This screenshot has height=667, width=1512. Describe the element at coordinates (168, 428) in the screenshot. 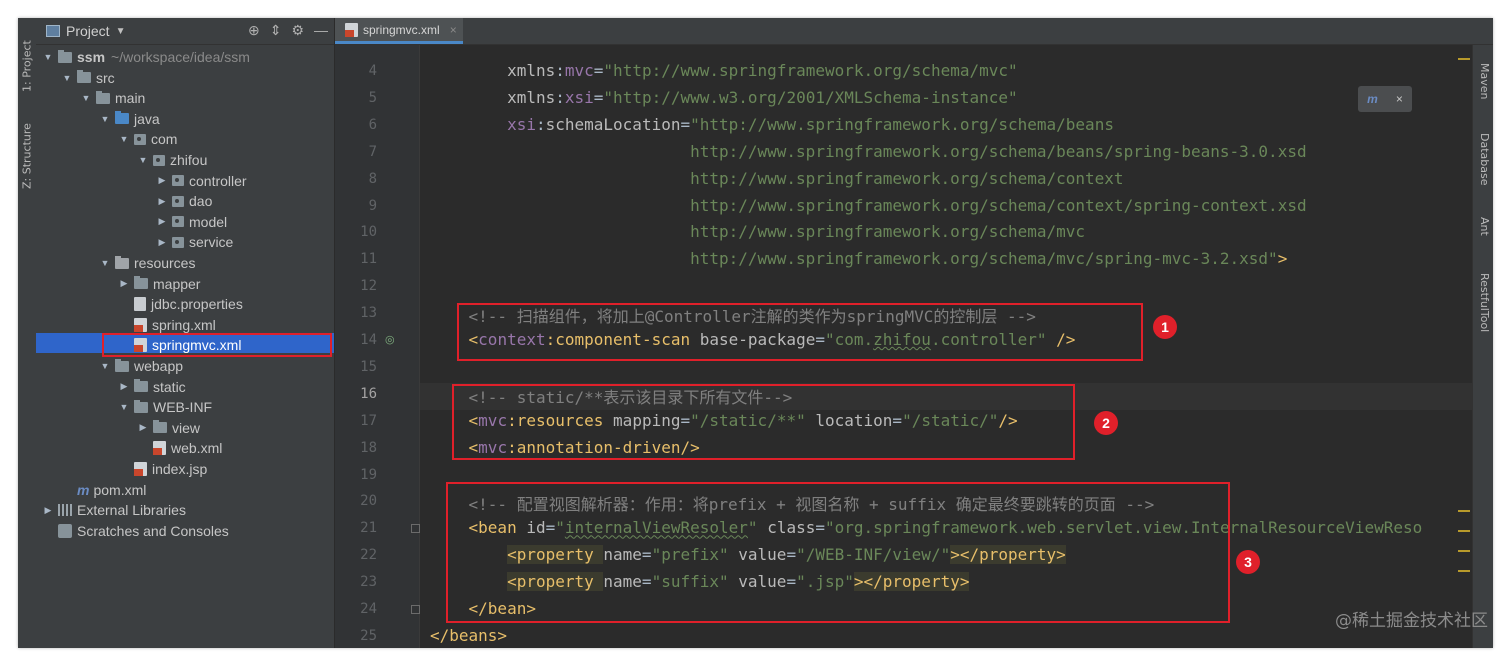

I see `tree-item: ▶ view` at that location.